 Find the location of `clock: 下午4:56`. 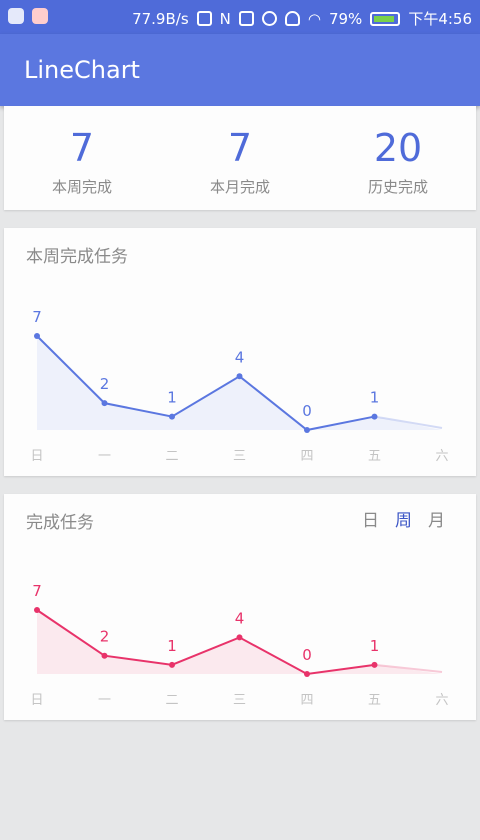

clock: 下午4:56 is located at coordinates (440, 19).